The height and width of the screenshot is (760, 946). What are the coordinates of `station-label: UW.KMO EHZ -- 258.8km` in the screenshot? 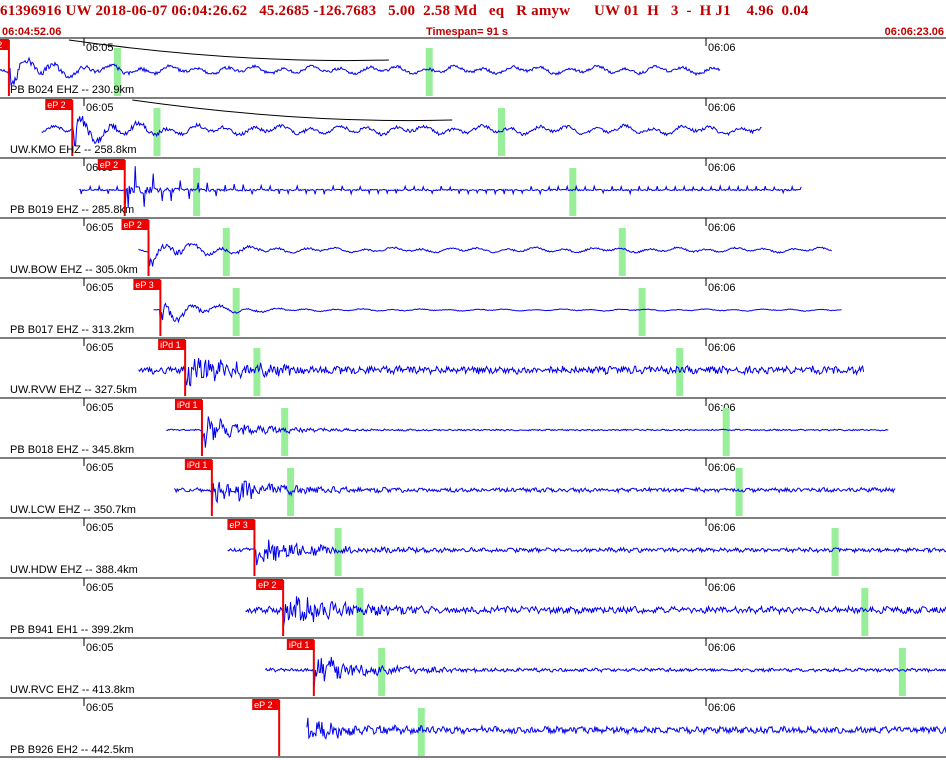 It's located at (73, 150).